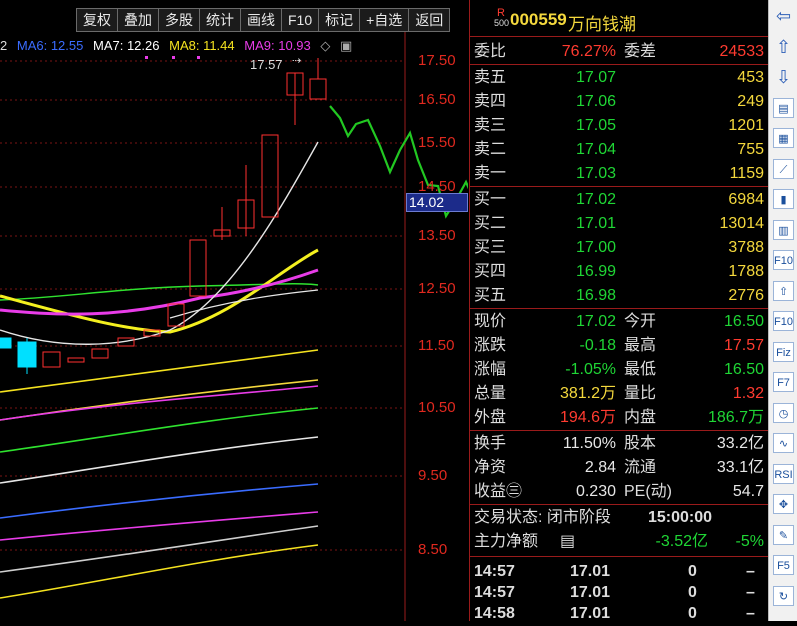  What do you see at coordinates (433, 475) in the screenshot?
I see `price-axis-label: 9.50` at bounding box center [433, 475].